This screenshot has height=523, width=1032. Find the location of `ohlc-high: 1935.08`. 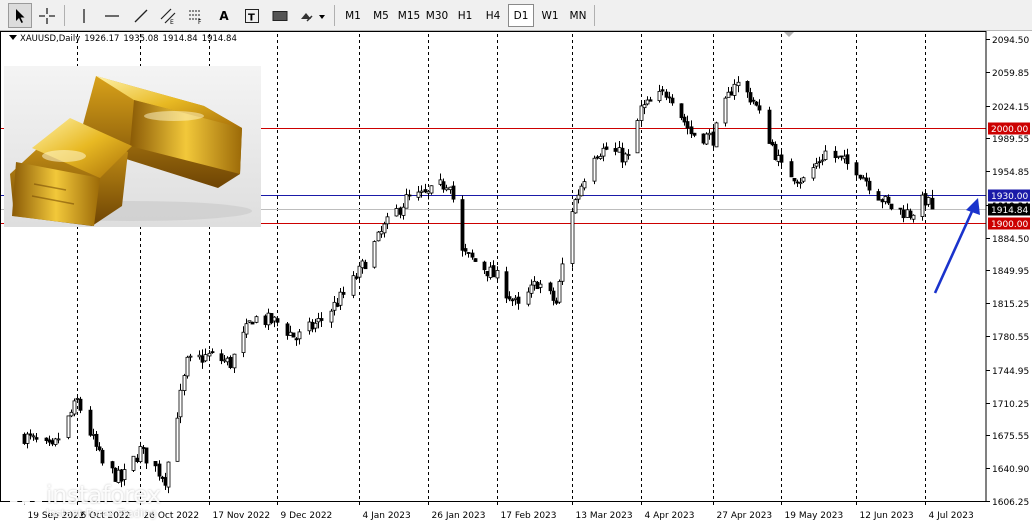

ohlc-high: 1935.08 is located at coordinates (141, 39).